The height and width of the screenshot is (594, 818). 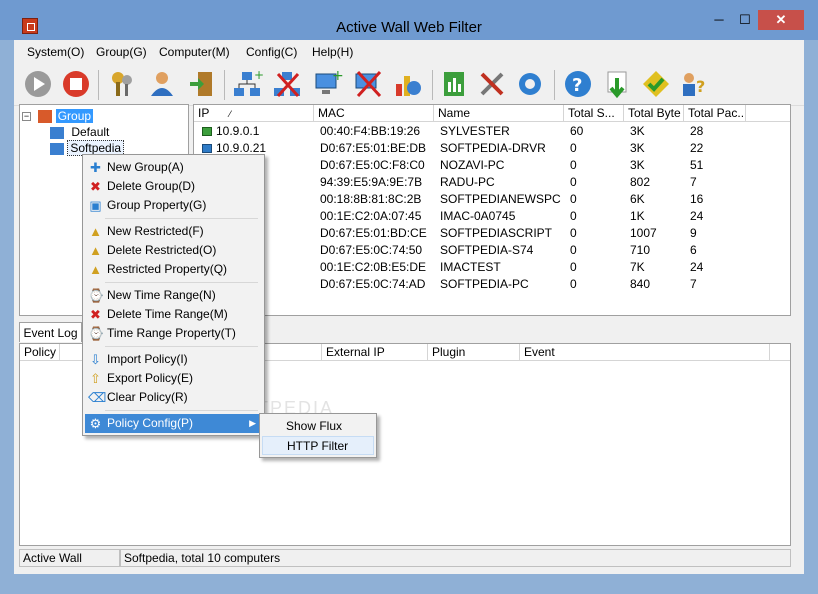 What do you see at coordinates (76, 84) in the screenshot?
I see `stop-icon` at bounding box center [76, 84].